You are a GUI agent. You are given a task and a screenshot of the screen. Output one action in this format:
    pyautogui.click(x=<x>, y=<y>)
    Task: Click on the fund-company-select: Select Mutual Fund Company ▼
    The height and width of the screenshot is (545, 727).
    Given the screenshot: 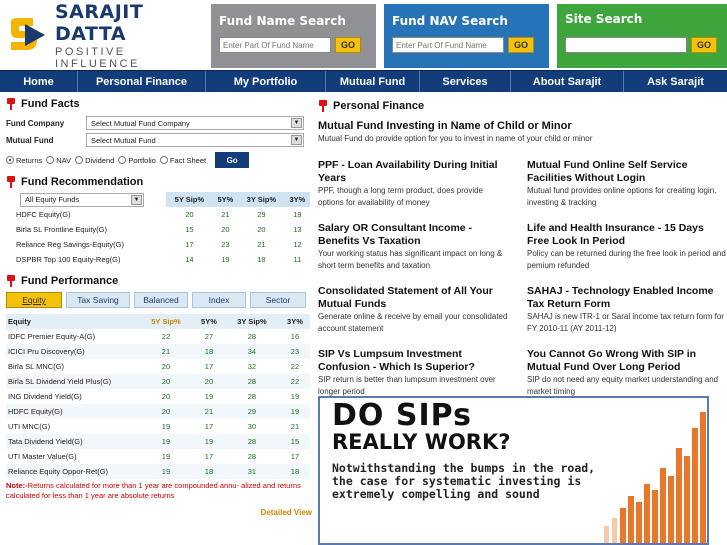 What is the action you would take?
    pyautogui.click(x=195, y=123)
    